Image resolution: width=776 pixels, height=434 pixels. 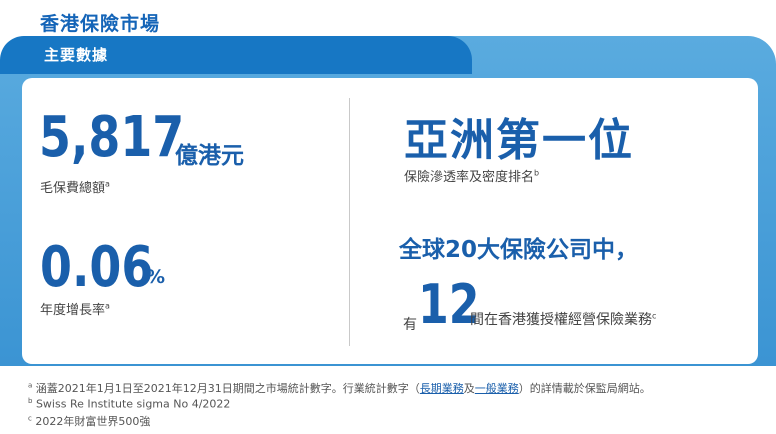 What do you see at coordinates (112, 137) in the screenshot?
I see `gross-premium-value: 5,817` at bounding box center [112, 137].